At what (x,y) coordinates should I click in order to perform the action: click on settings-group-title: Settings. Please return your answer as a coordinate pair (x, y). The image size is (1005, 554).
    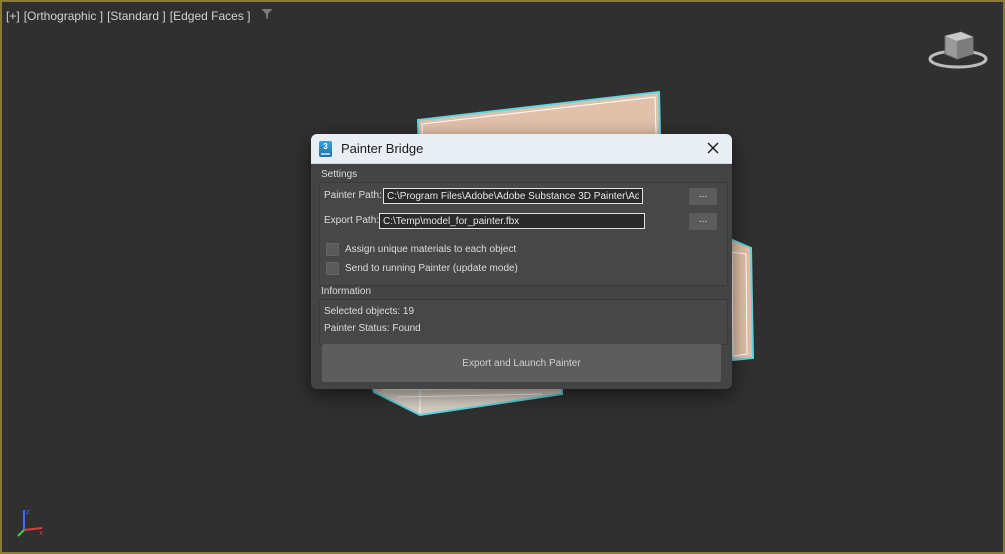
    Looking at the image, I should click on (339, 174).